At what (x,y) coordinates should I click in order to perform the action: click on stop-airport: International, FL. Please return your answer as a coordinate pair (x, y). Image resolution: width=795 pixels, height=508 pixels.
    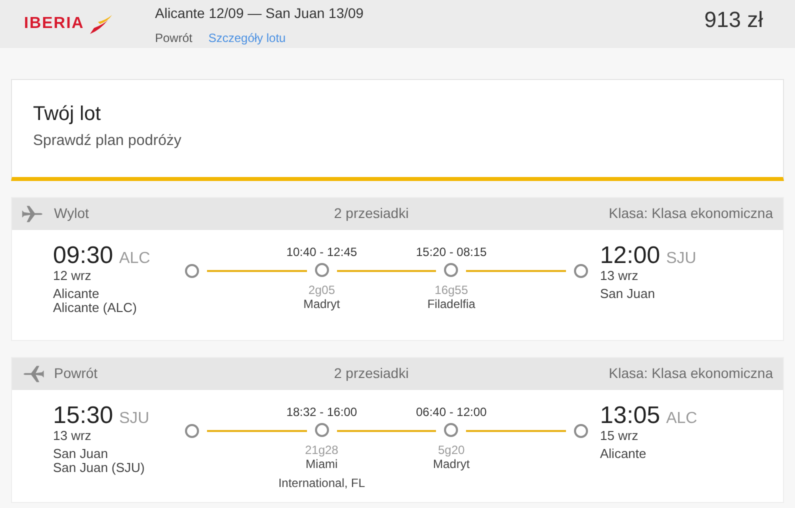
    Looking at the image, I should click on (322, 483).